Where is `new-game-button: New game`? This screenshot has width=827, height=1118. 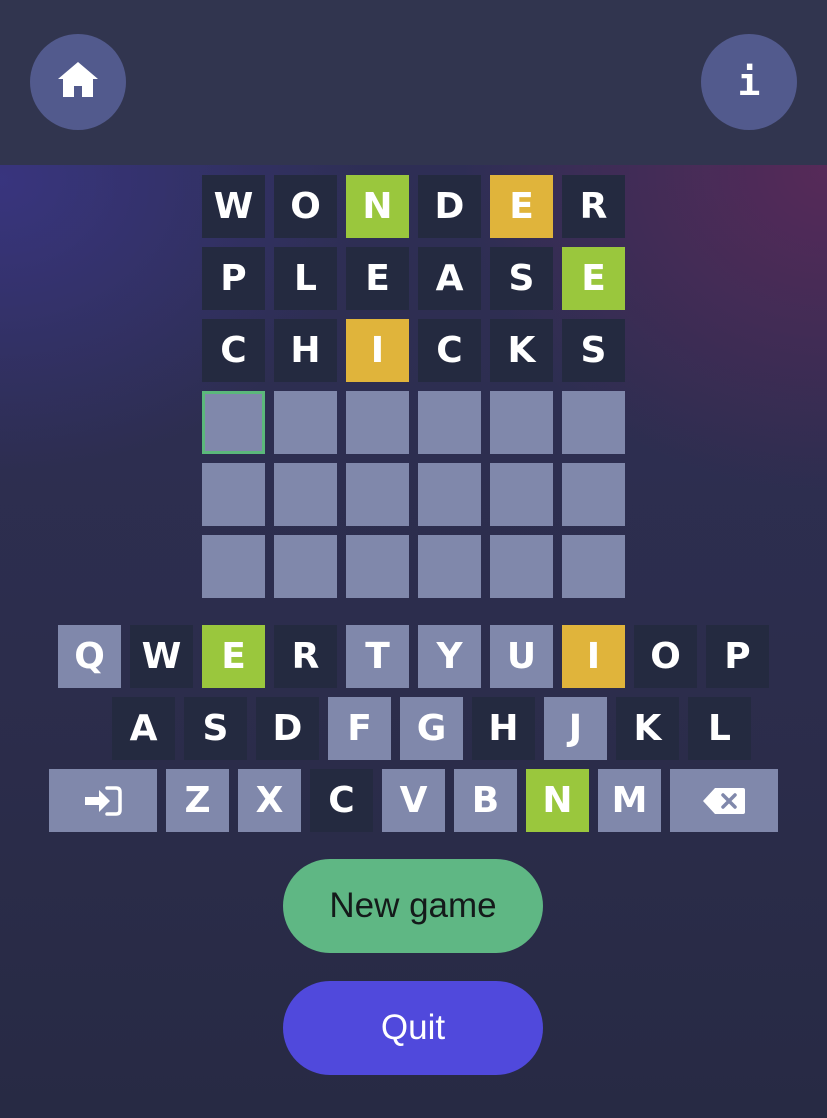 new-game-button: New game is located at coordinates (413, 906).